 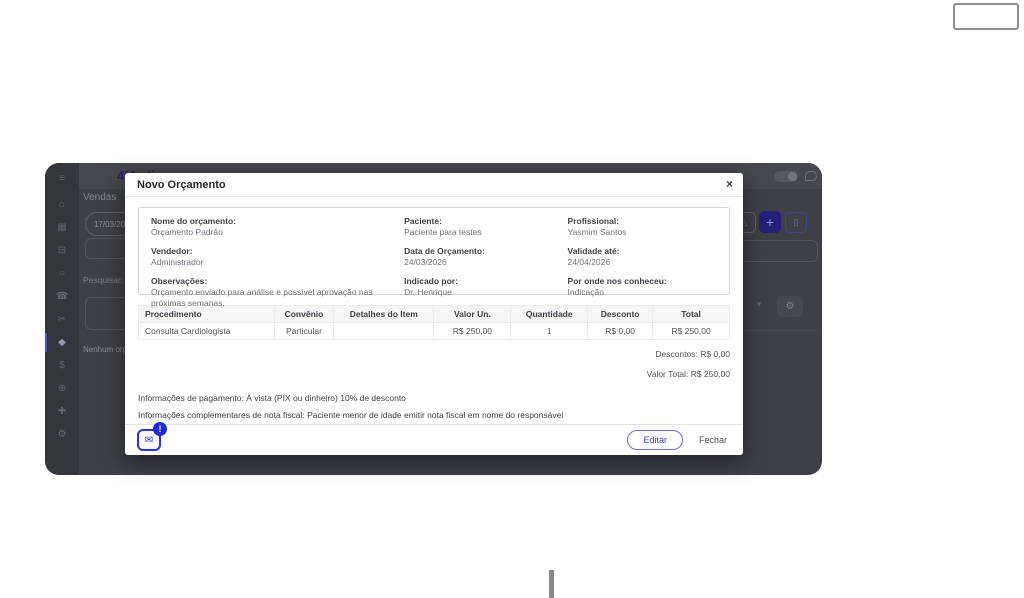 I want to click on sidebar-item-transport: ⊟, so click(x=62, y=250).